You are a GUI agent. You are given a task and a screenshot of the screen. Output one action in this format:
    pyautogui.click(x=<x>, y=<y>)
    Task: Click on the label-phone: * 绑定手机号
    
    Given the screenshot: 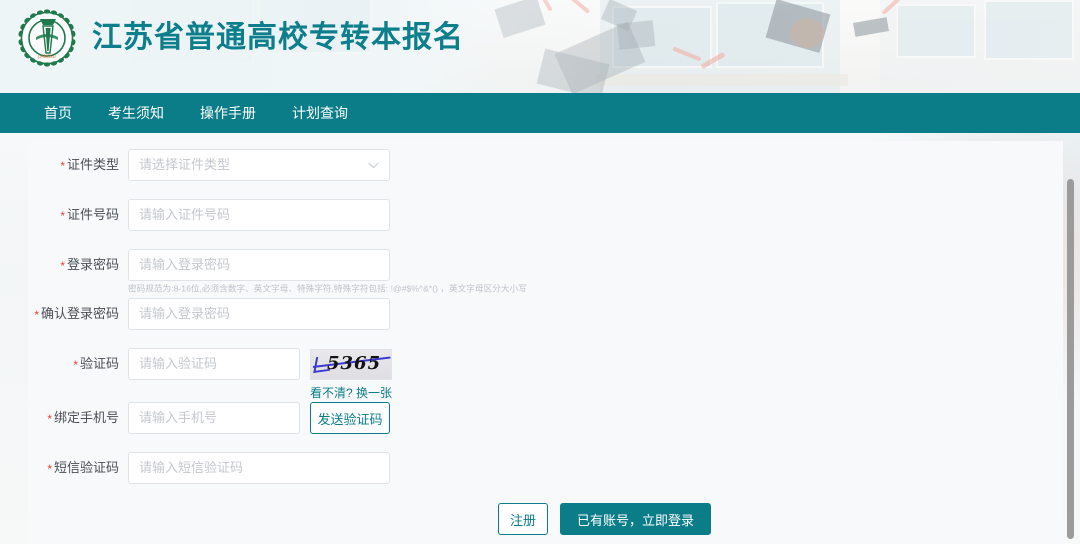 What is the action you would take?
    pyautogui.click(x=83, y=418)
    